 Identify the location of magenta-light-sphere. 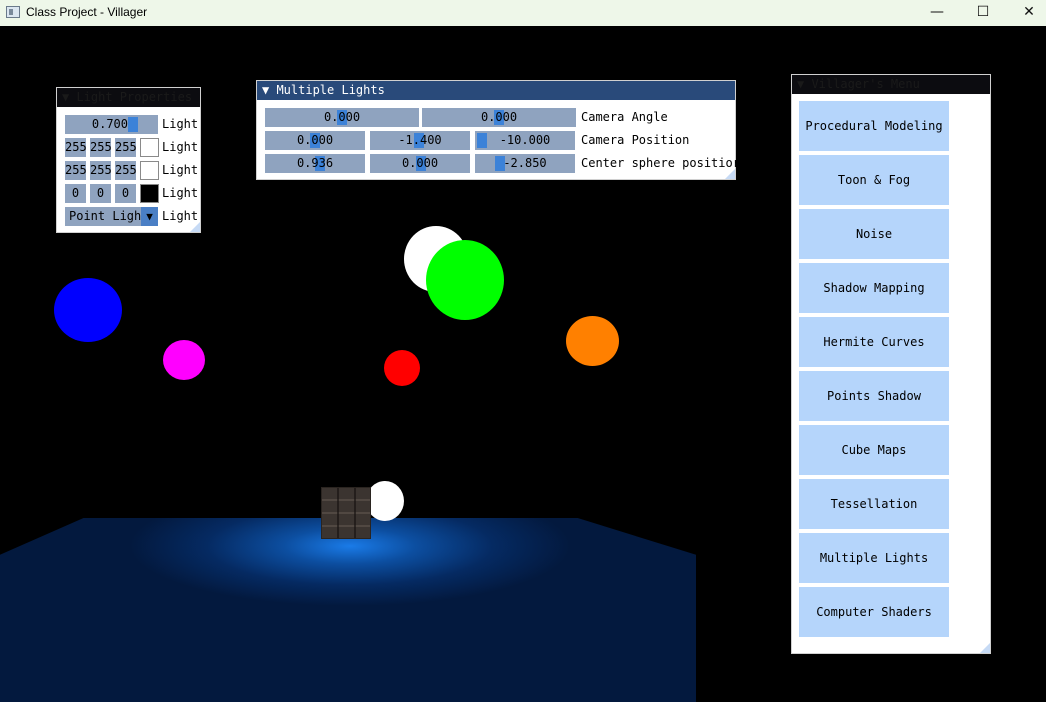
(184, 360).